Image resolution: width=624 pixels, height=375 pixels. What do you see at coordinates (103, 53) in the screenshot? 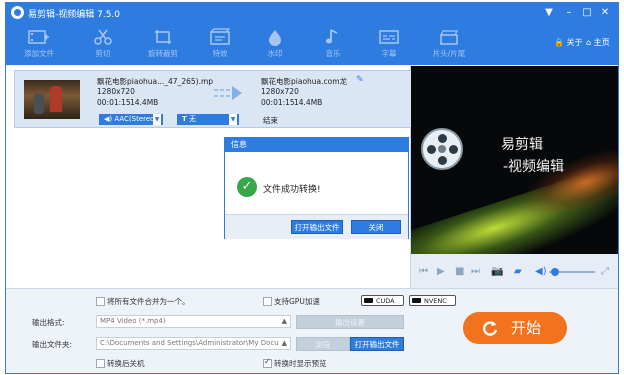
I see `cut-label: 剪切` at bounding box center [103, 53].